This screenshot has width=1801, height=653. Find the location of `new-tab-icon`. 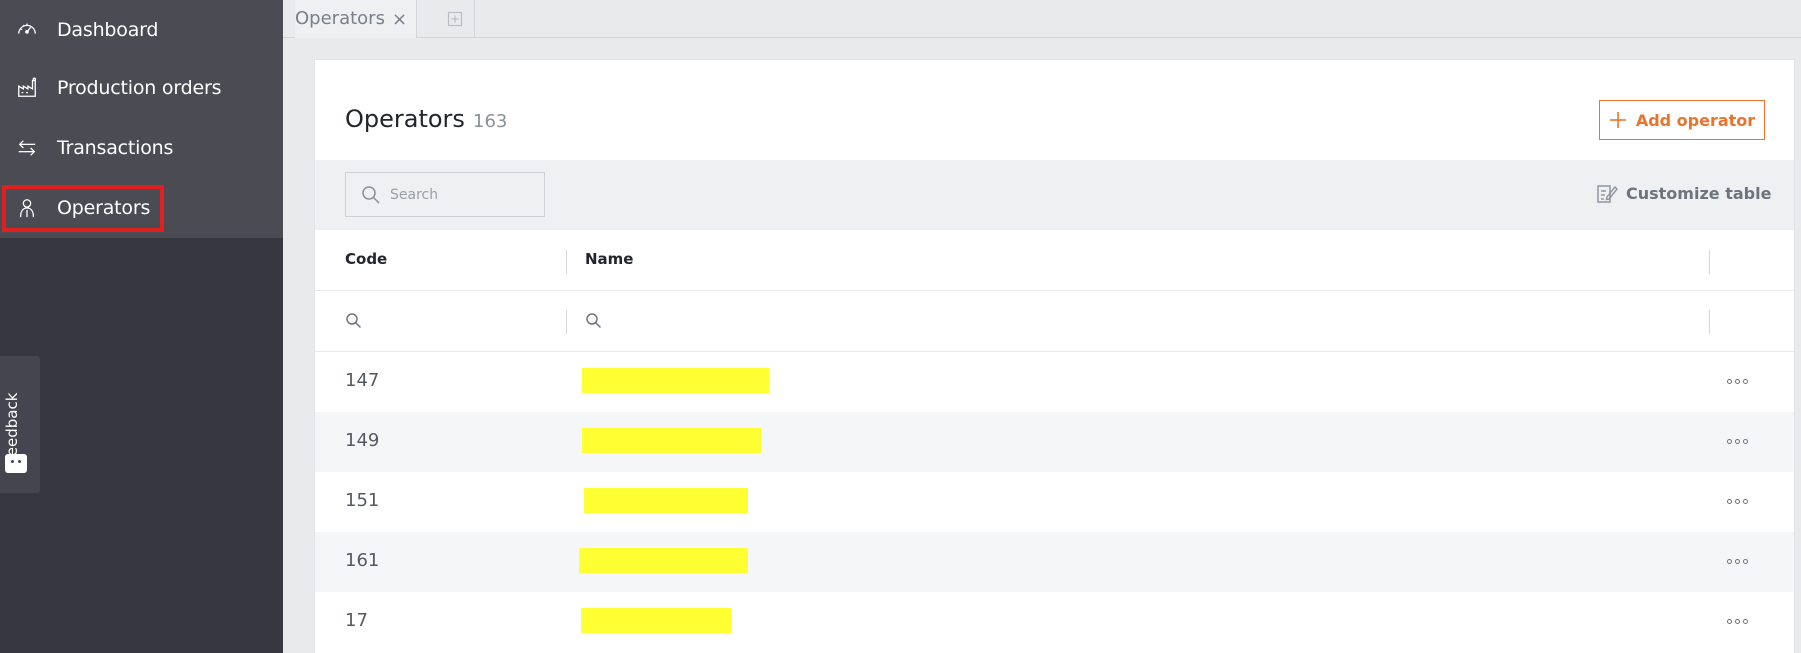

new-tab-icon is located at coordinates (454, 19).